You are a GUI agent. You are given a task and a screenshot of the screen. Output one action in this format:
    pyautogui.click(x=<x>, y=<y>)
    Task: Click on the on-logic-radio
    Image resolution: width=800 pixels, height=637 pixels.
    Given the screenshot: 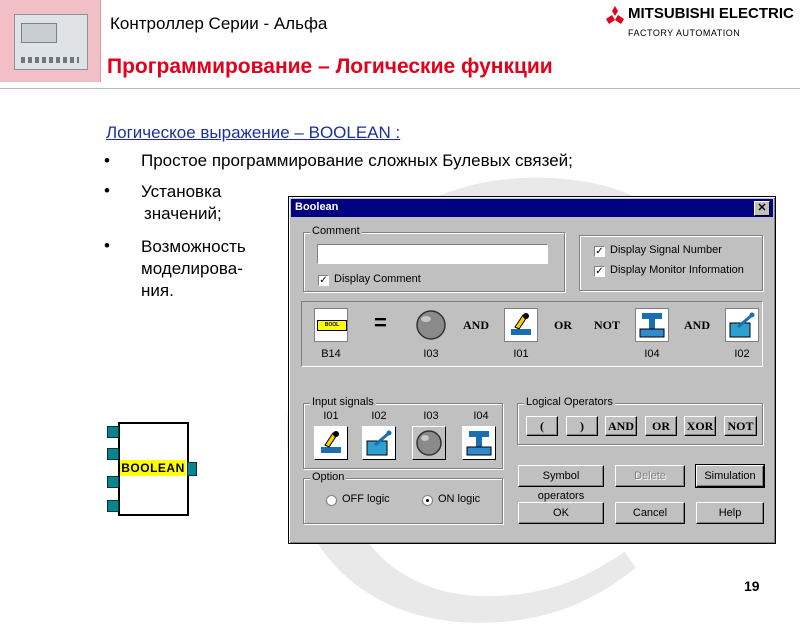 What is the action you would take?
    pyautogui.click(x=427, y=500)
    